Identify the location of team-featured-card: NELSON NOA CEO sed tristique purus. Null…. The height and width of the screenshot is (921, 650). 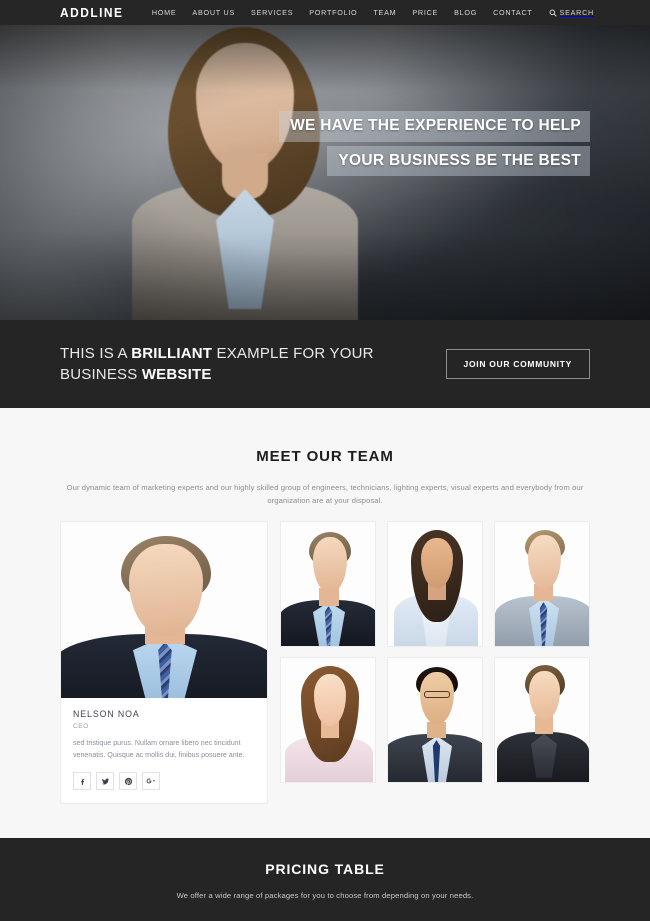
(164, 663).